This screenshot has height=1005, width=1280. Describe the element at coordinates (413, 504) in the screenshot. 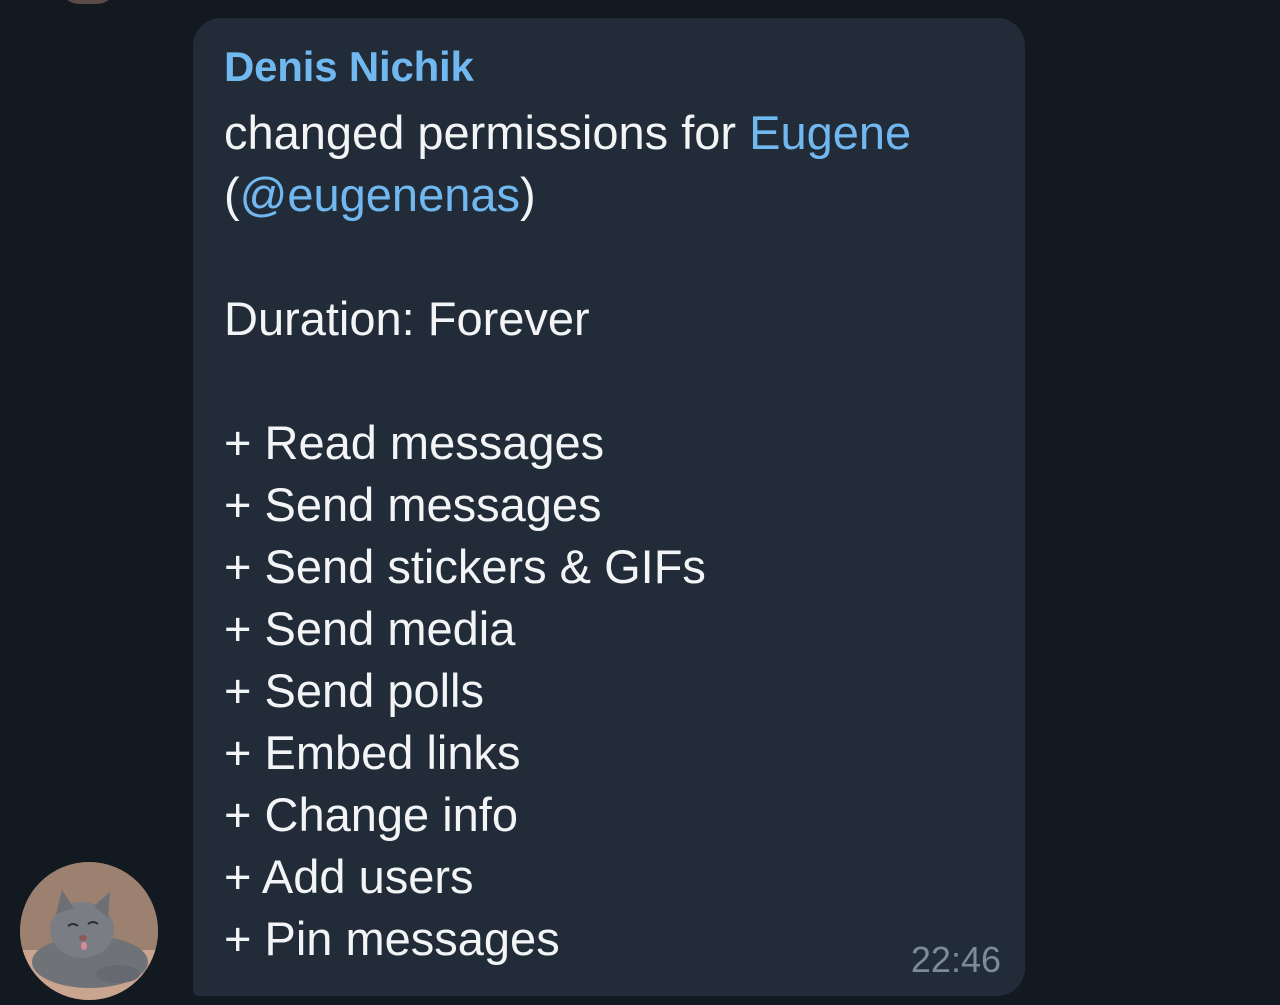

I see `permission-item: + Send messages` at that location.